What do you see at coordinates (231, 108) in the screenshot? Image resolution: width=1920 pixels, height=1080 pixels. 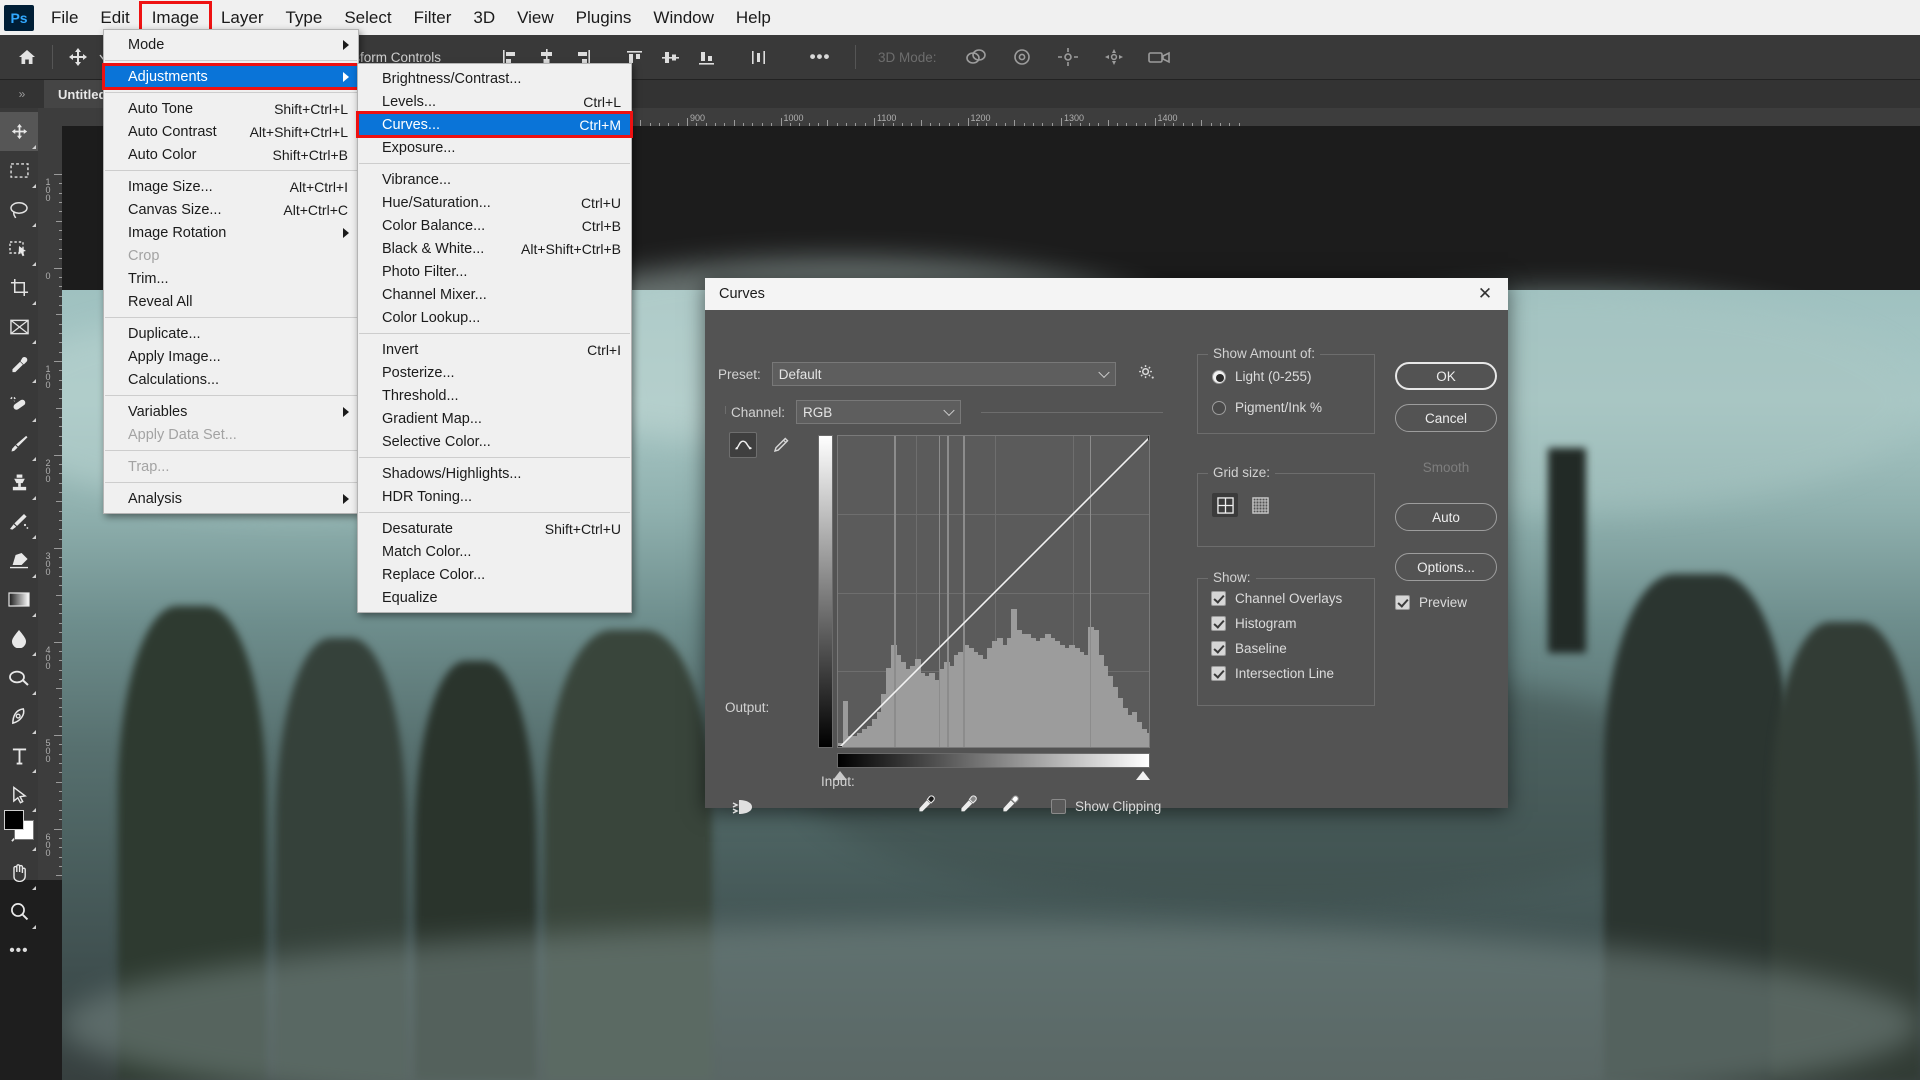 I see `image-menu-item-auto-tone: Auto Tone Shift+Ctrl+L` at bounding box center [231, 108].